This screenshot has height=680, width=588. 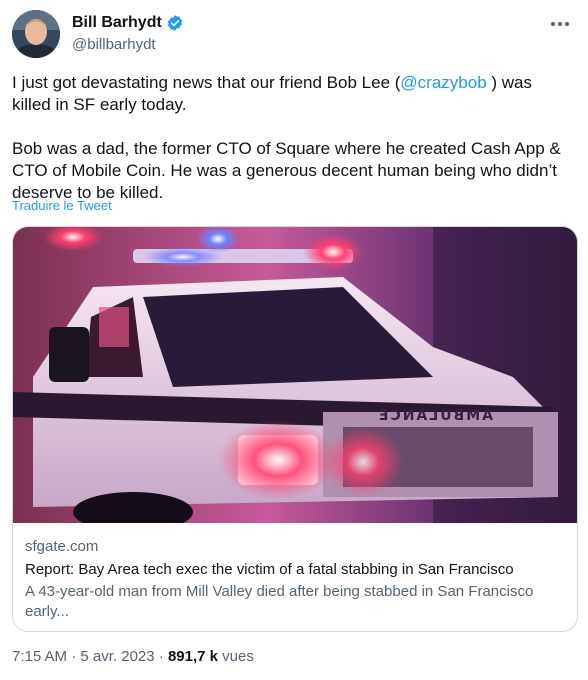 What do you see at coordinates (443, 82) in the screenshot?
I see `mention-link: @crazybob` at bounding box center [443, 82].